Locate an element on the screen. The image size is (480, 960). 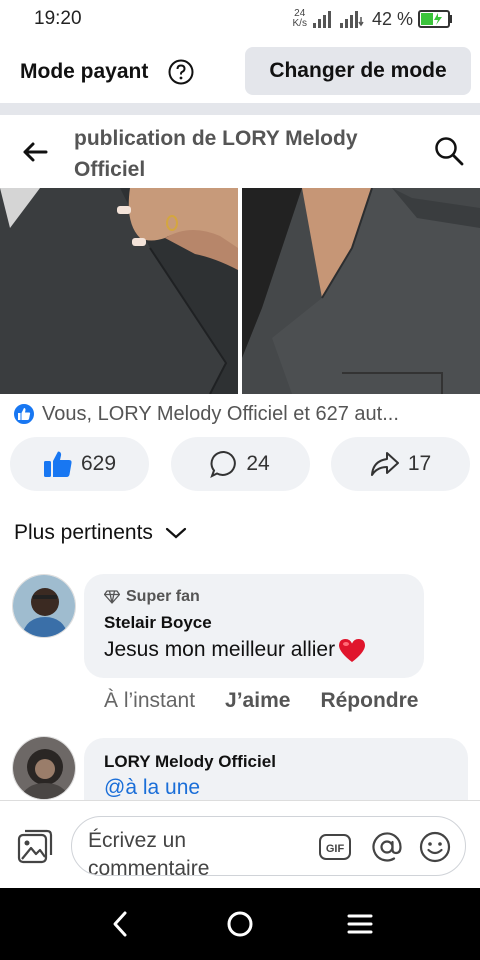
search-icon is located at coordinates (449, 151).